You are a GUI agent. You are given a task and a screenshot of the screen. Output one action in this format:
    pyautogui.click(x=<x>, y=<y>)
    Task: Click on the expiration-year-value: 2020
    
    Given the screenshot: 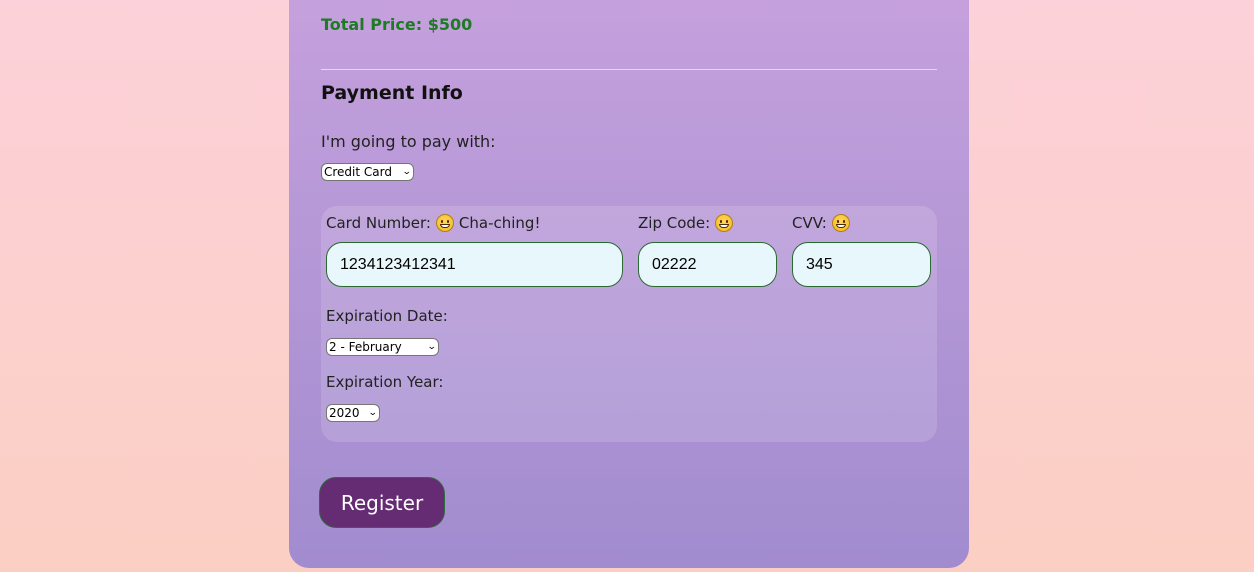 What is the action you would take?
    pyautogui.click(x=344, y=413)
    